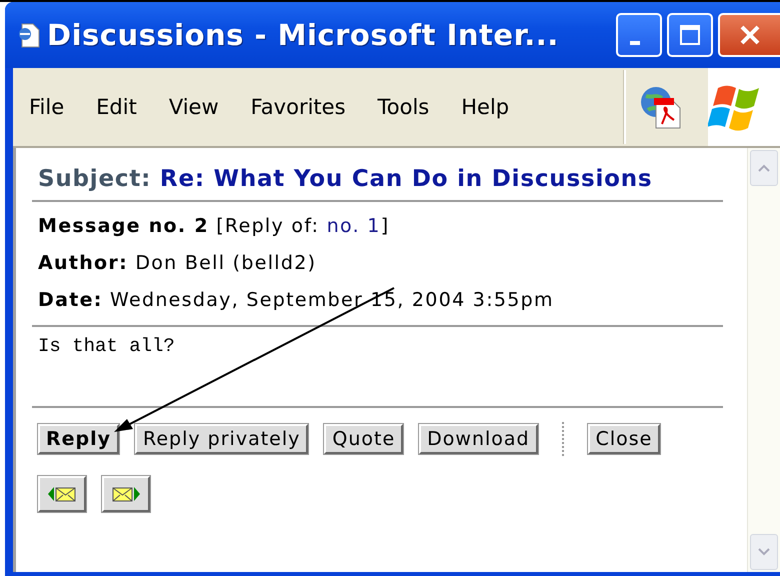  I want to click on reply-of-link: no. 1, so click(353, 226).